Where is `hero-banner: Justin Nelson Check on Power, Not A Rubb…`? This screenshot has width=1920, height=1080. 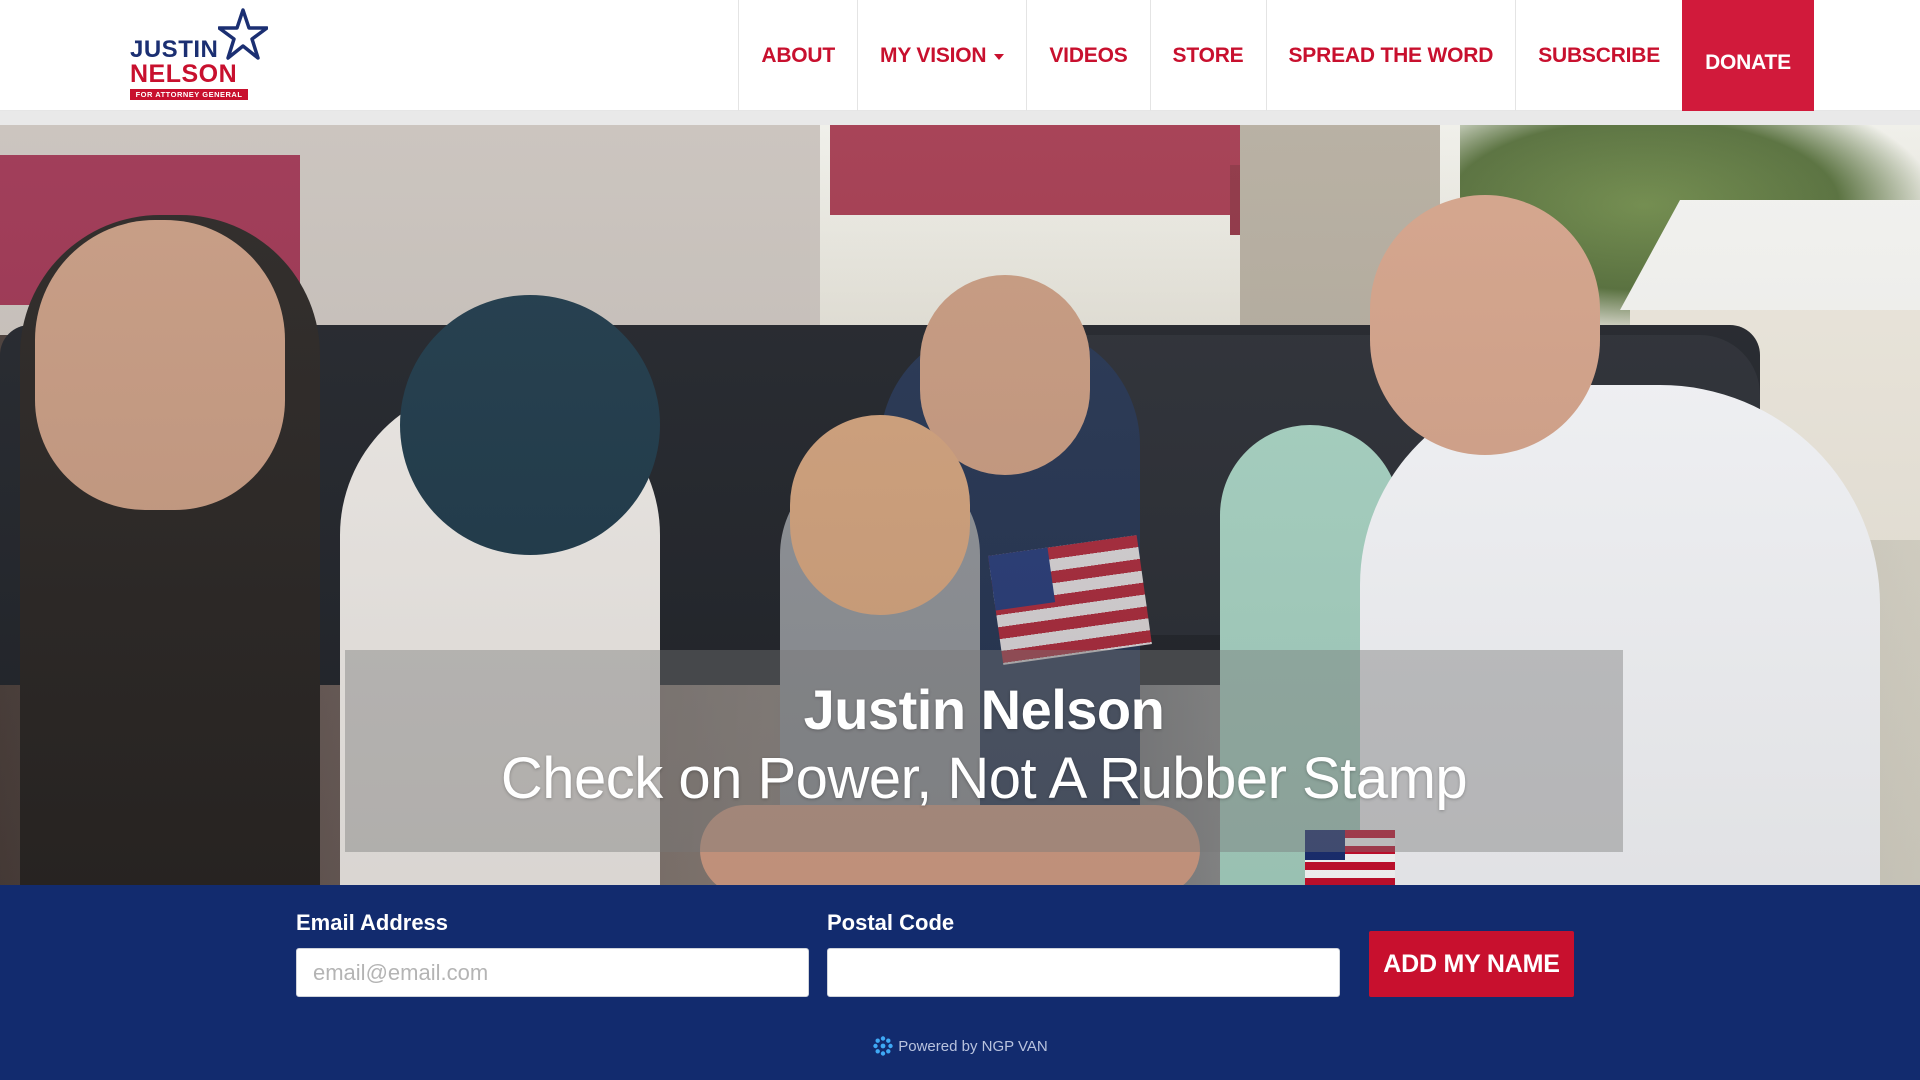 hero-banner: Justin Nelson Check on Power, Not A Rubb… is located at coordinates (984, 751).